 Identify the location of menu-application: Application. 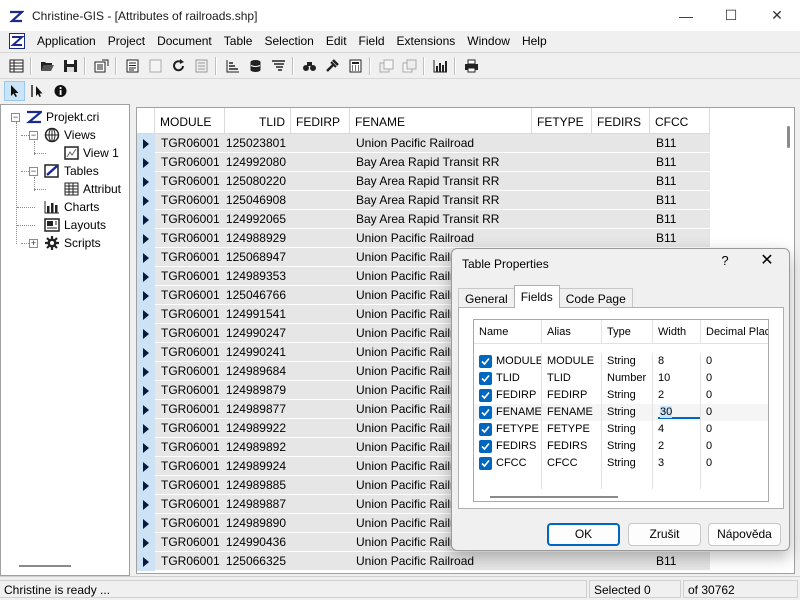
(66, 41).